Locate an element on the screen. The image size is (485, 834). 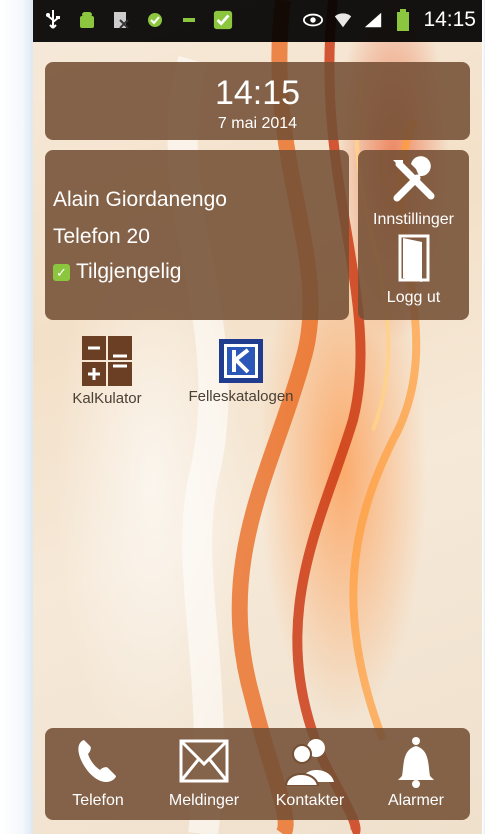
dock-label: Meldinger is located at coordinates (204, 800).